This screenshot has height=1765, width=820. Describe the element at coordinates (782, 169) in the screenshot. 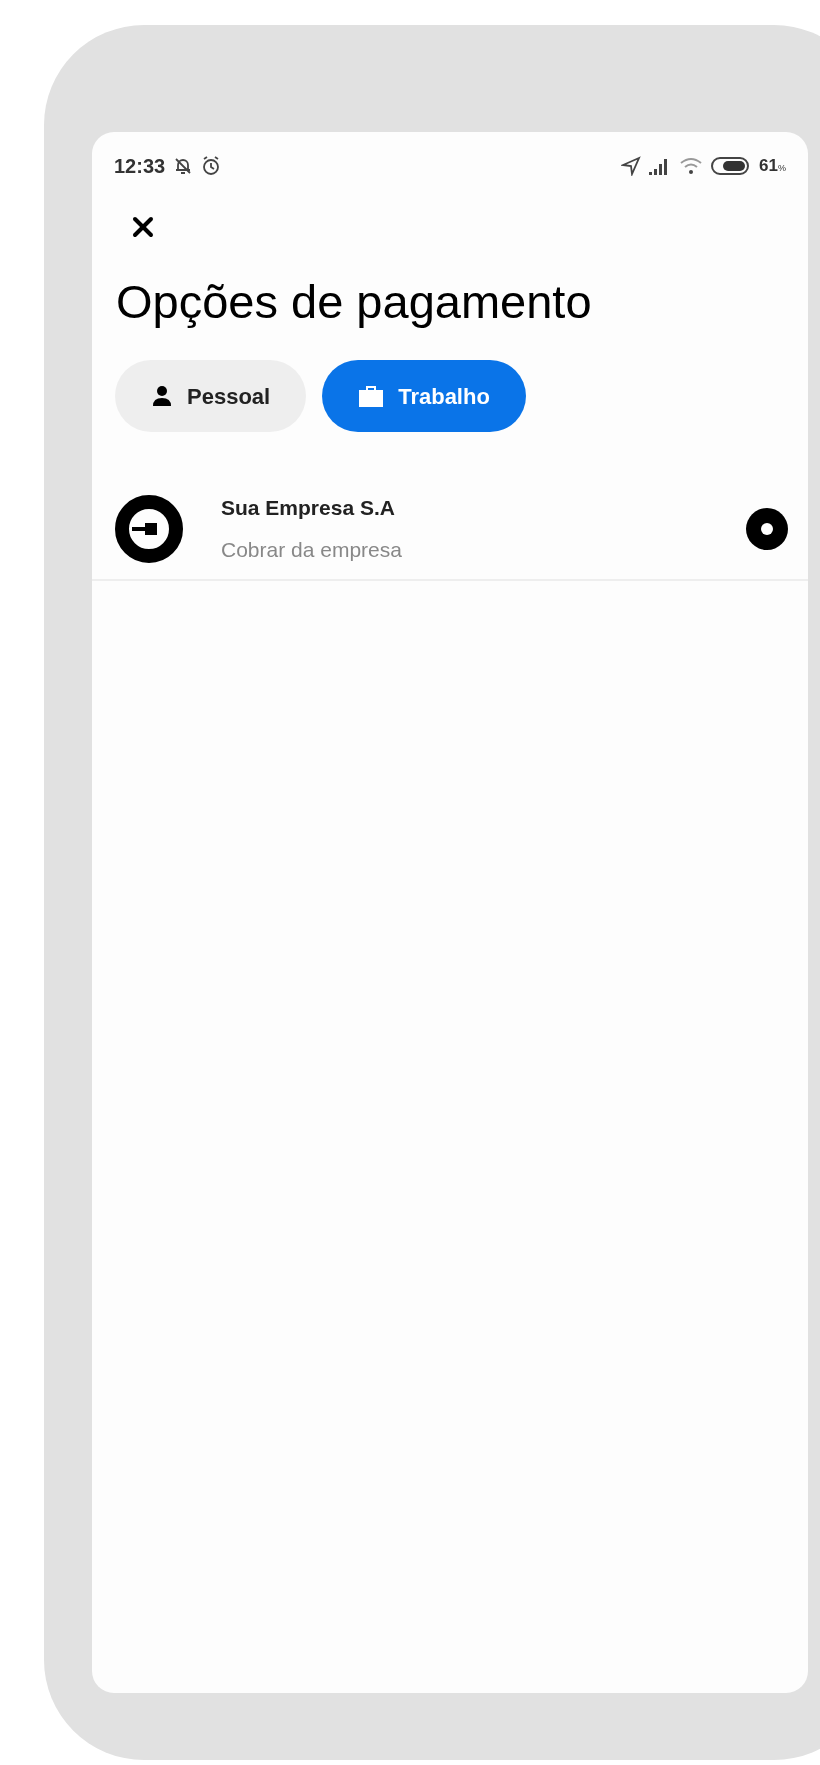

I see `percent-sign: %` at that location.